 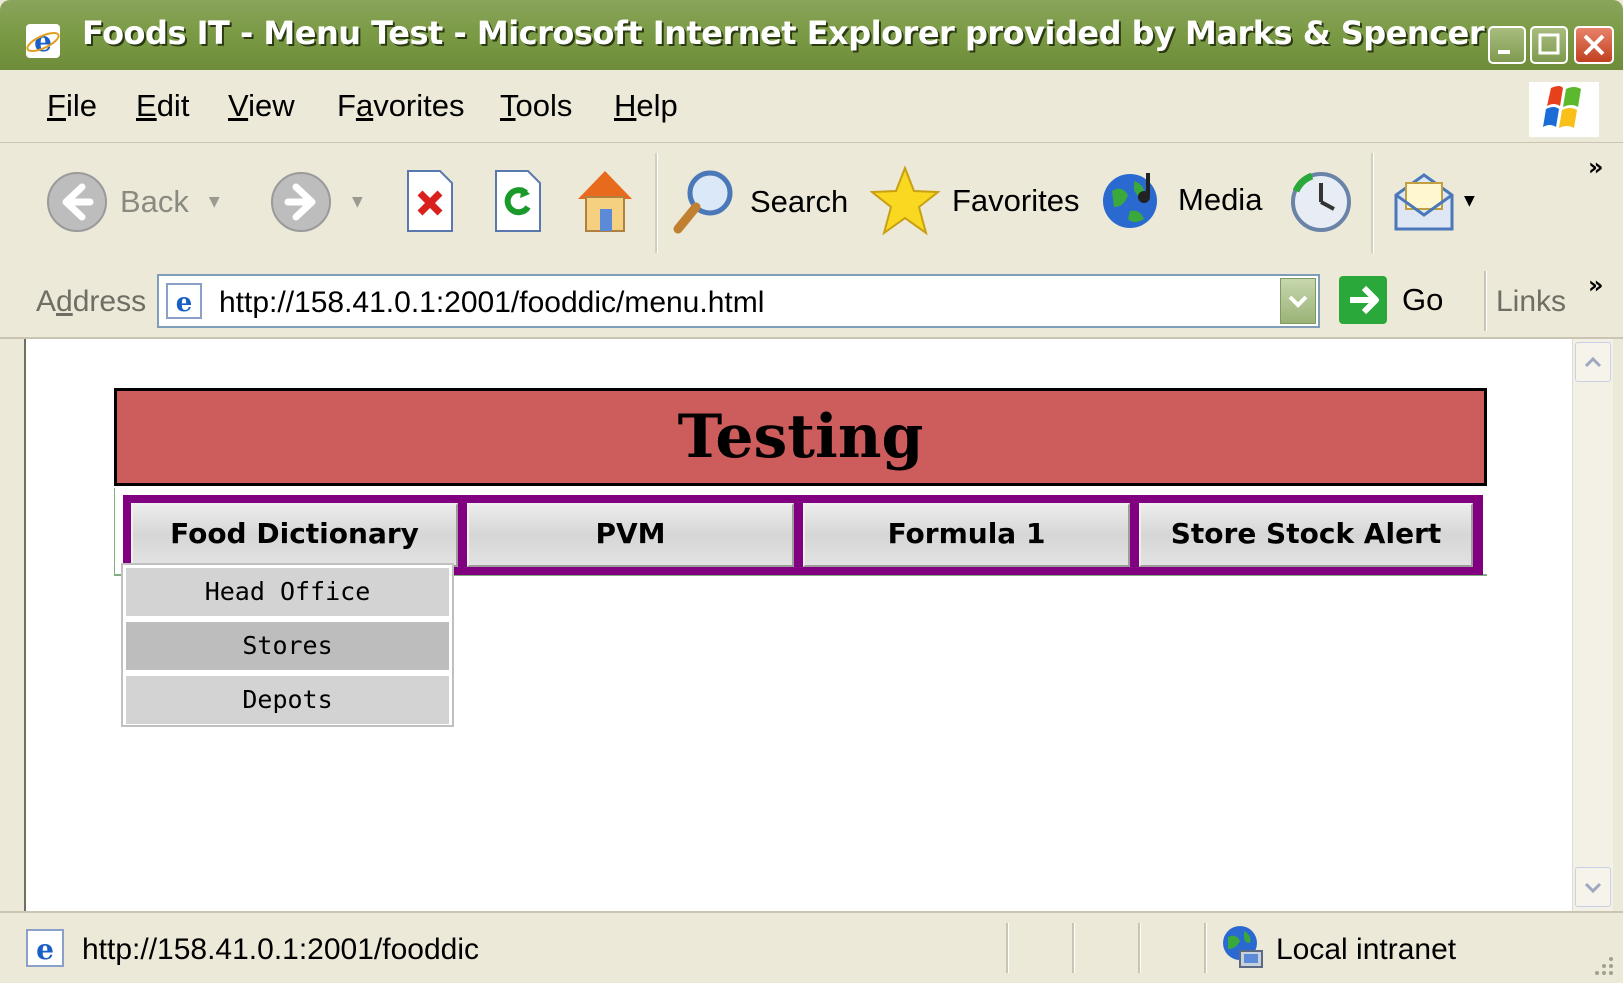 I want to click on intranet-zone-icon, so click(x=1243, y=947).